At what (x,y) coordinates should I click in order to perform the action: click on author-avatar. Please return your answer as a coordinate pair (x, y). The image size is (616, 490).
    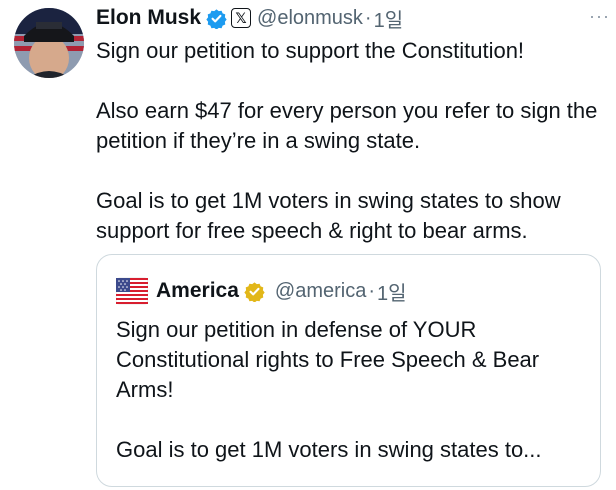
    Looking at the image, I should click on (49, 43).